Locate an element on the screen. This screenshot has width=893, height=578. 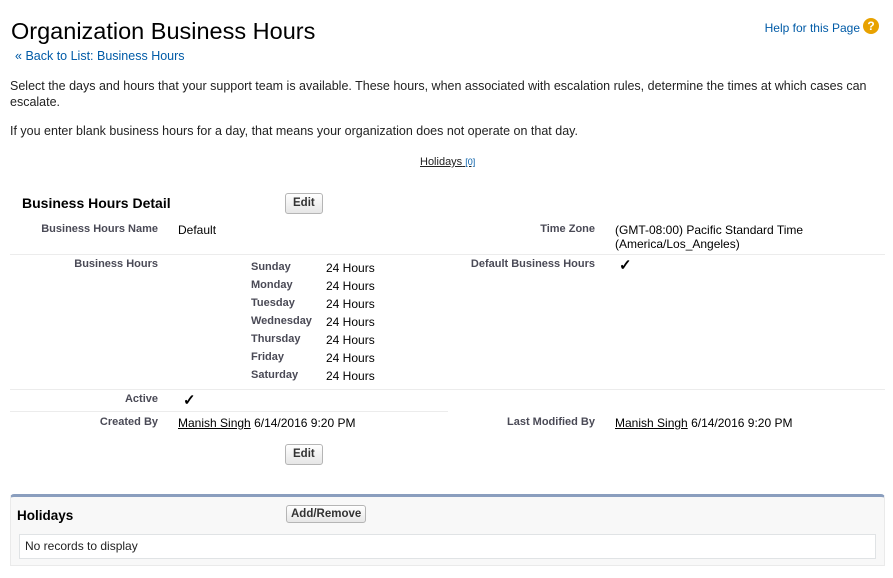
day-label: Thursday is located at coordinates (276, 339).